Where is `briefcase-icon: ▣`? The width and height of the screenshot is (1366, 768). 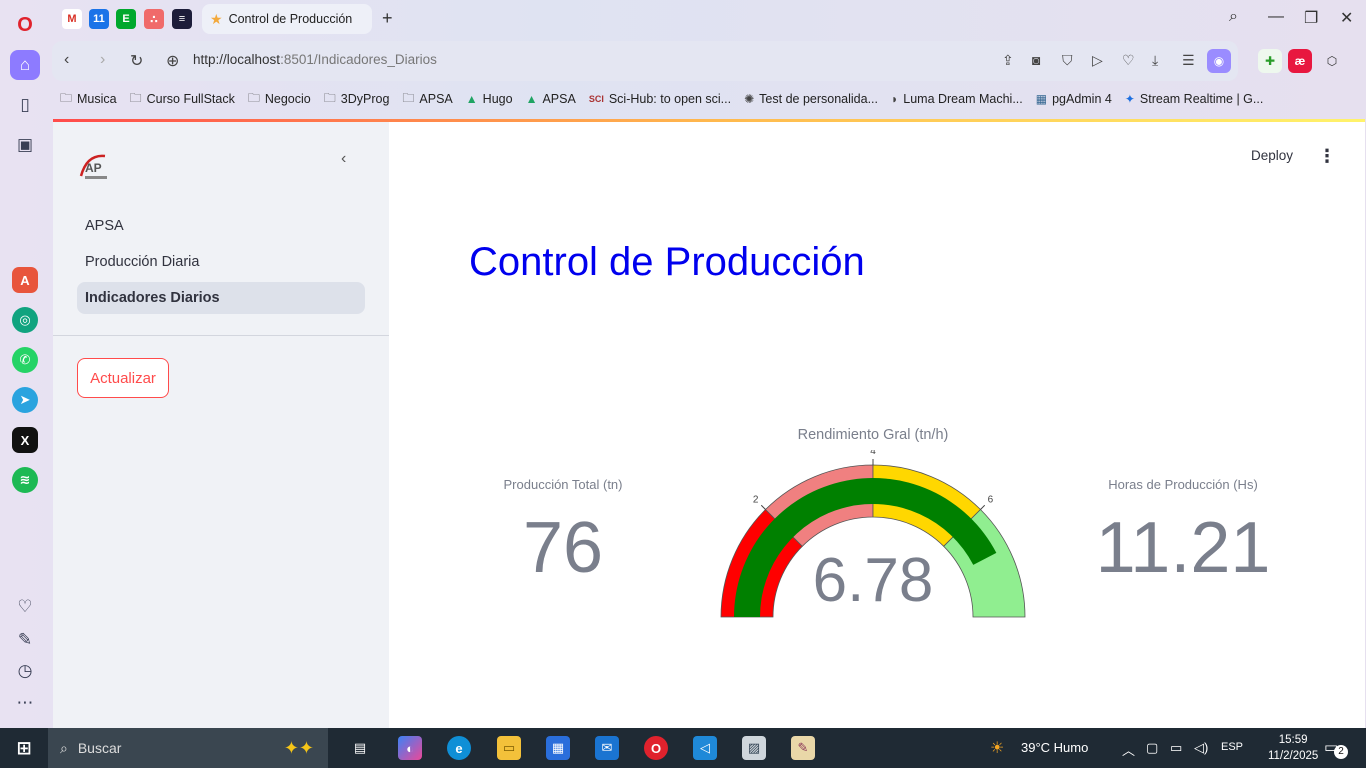 briefcase-icon: ▣ is located at coordinates (25, 145).